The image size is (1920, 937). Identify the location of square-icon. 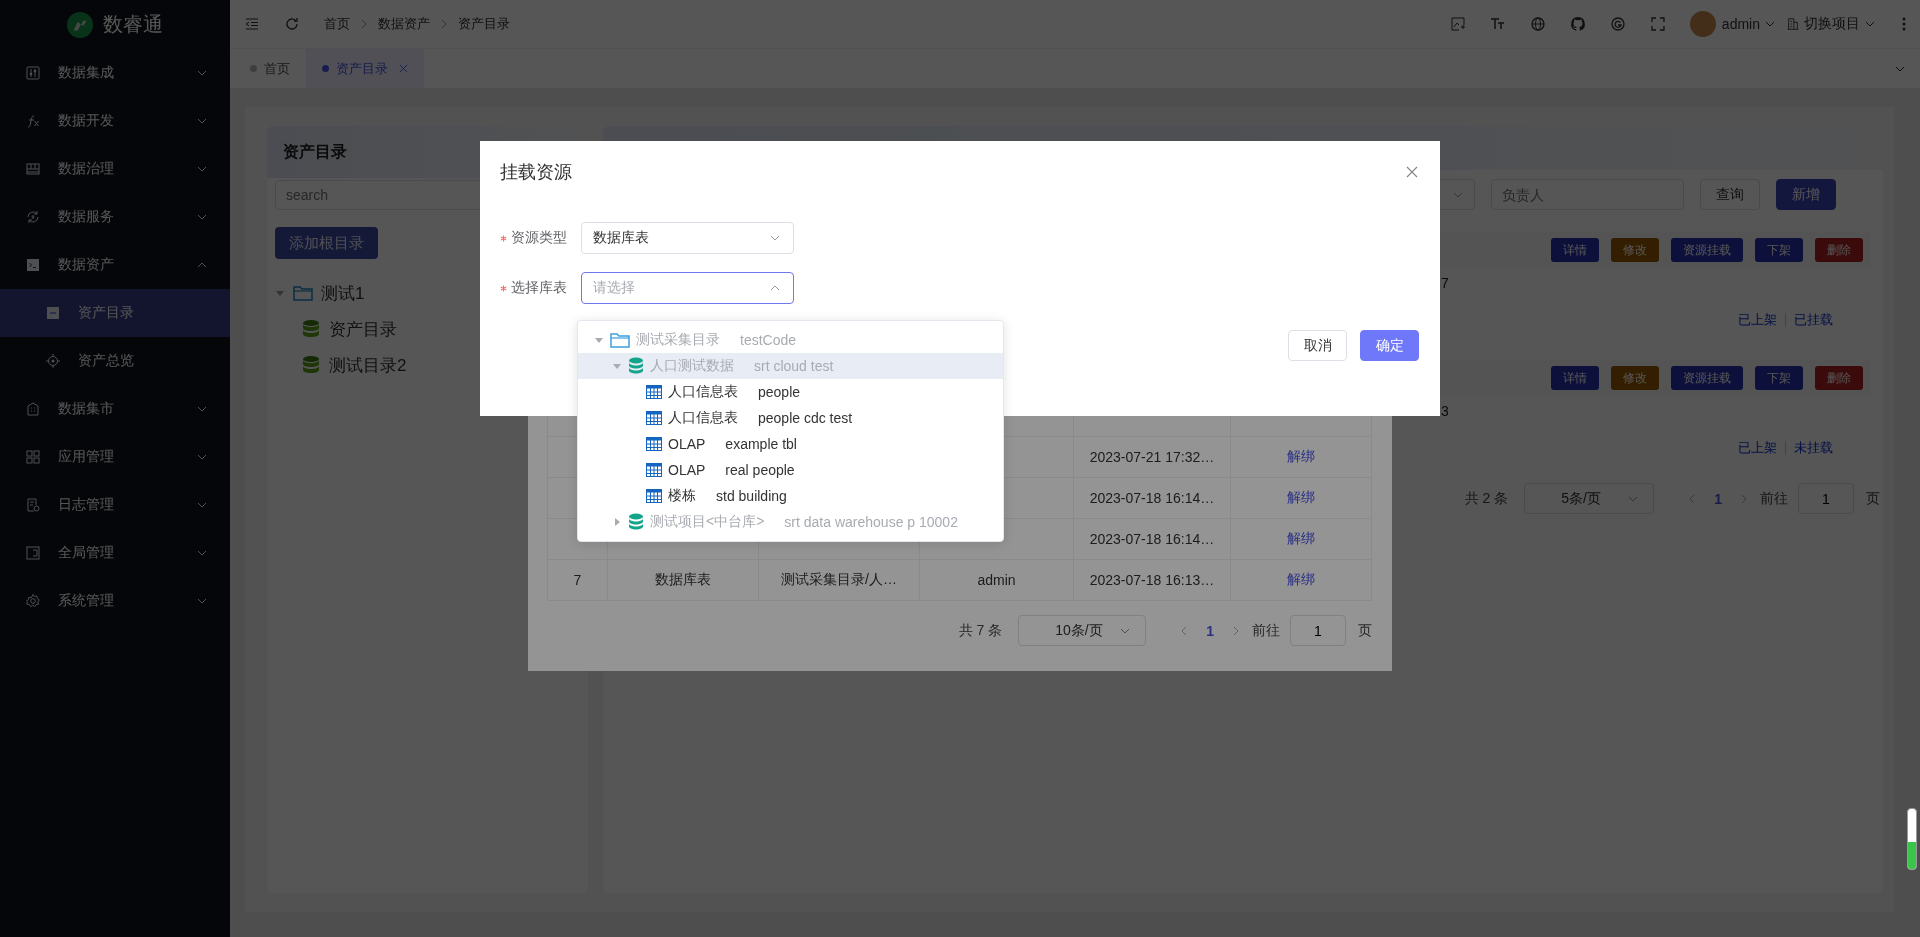
(53, 313).